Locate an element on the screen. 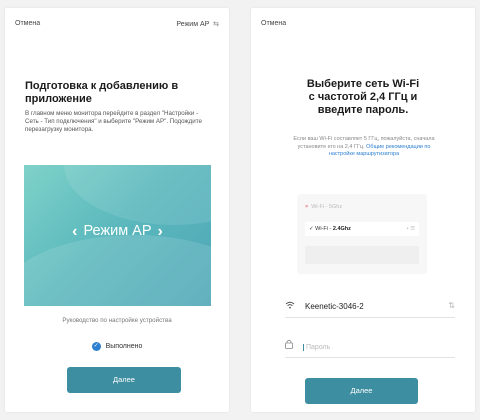  network-list-illustration: × Wi-Fi - 5Ghz ✓ Wi-Fi - 2.4Ghz • ☰ is located at coordinates (362, 234).